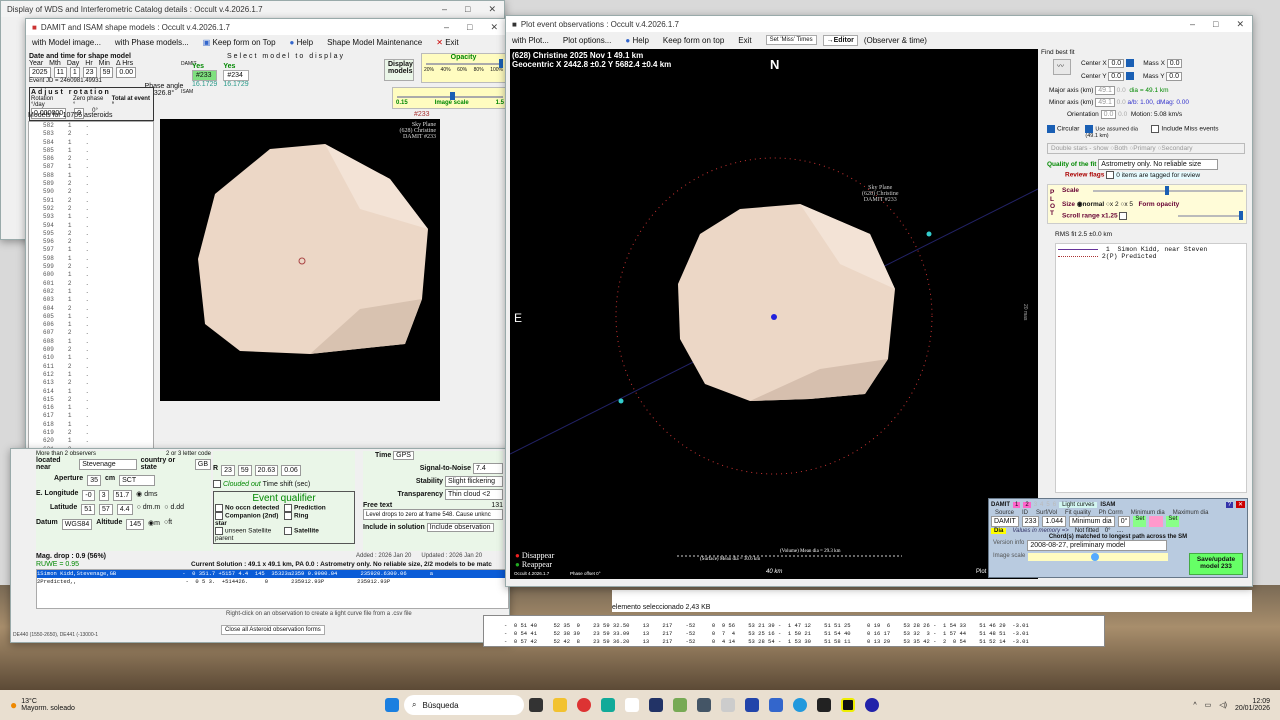  Describe the element at coordinates (656, 705) in the screenshot. I see `store-icon` at that location.